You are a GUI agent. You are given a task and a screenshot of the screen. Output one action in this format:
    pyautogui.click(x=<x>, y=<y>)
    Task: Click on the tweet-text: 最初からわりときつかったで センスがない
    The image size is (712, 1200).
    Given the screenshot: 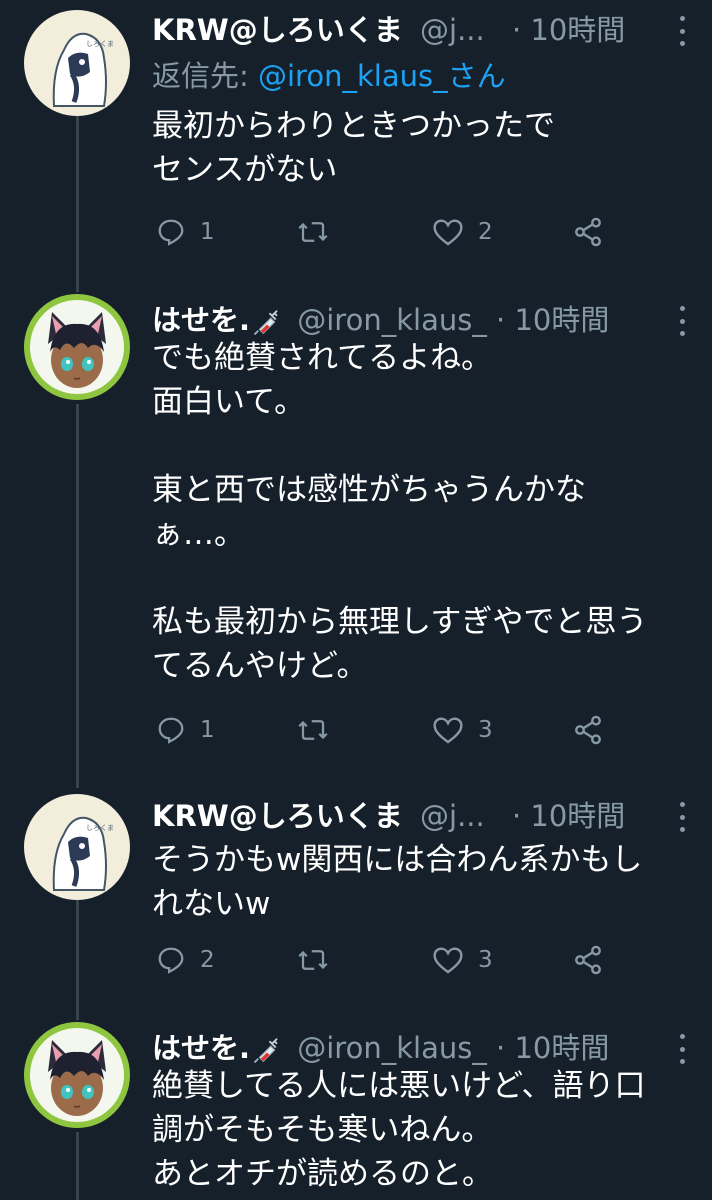 What is the action you would take?
    pyautogui.click(x=353, y=148)
    